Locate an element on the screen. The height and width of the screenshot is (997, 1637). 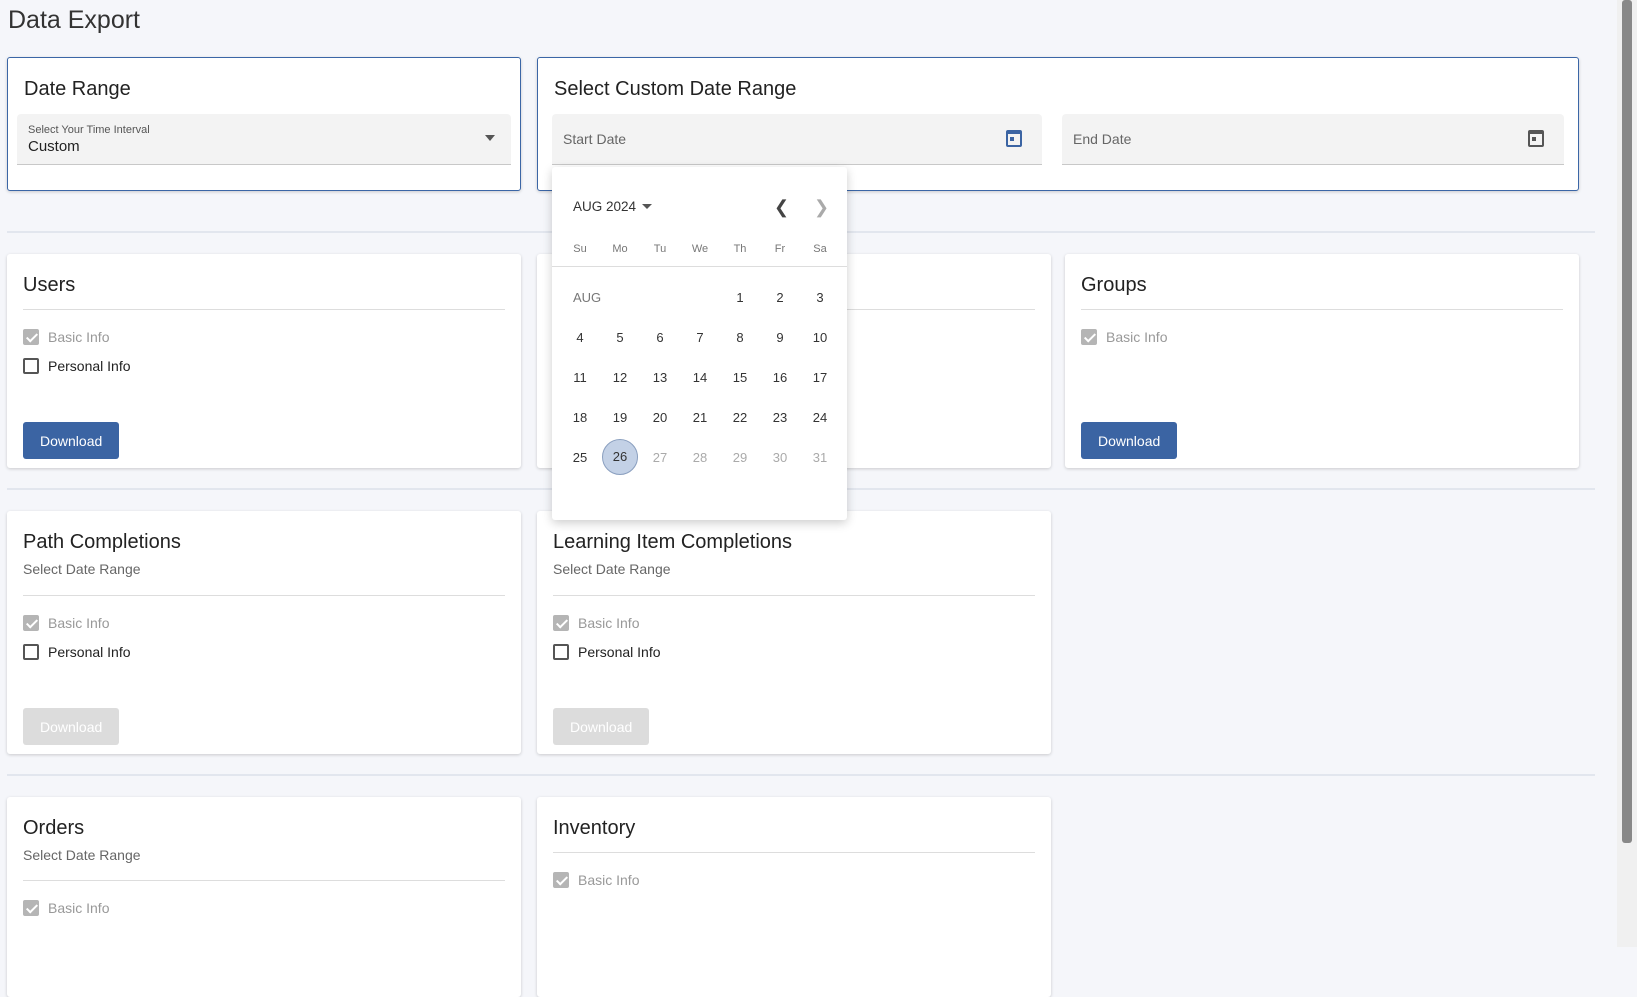
card-title: Path Completions is located at coordinates (102, 542).